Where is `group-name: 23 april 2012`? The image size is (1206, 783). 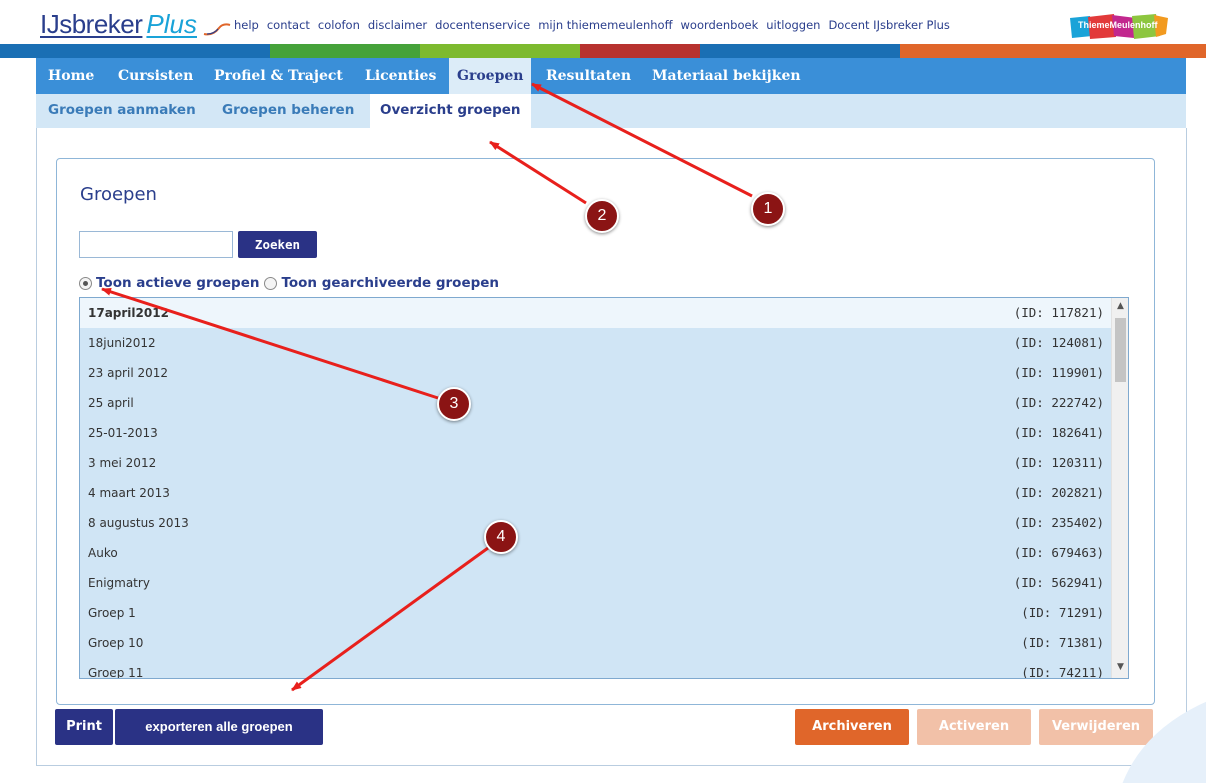 group-name: 23 april 2012 is located at coordinates (128, 373).